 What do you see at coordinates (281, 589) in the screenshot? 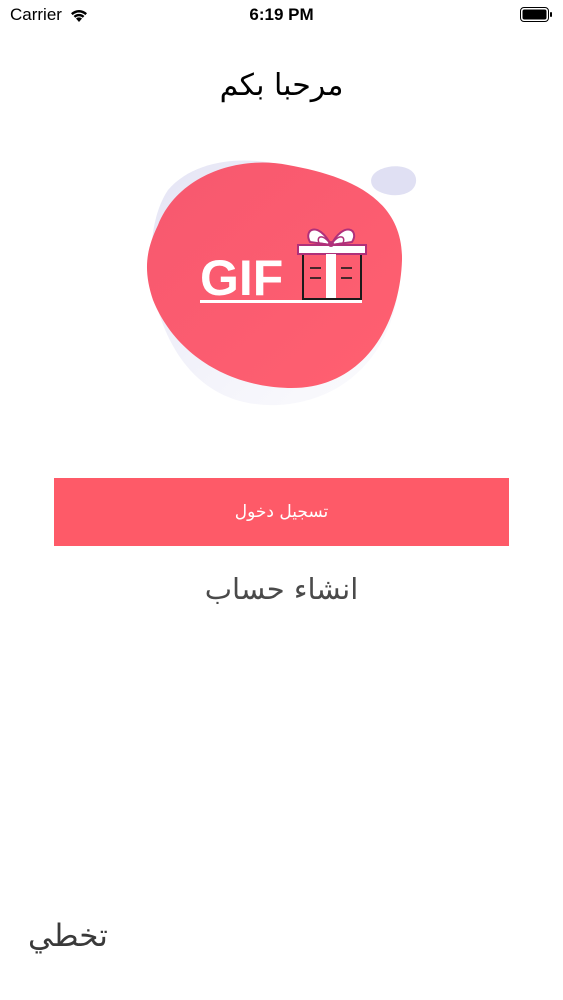
I see `create-account-link: انشاء حساب` at bounding box center [281, 589].